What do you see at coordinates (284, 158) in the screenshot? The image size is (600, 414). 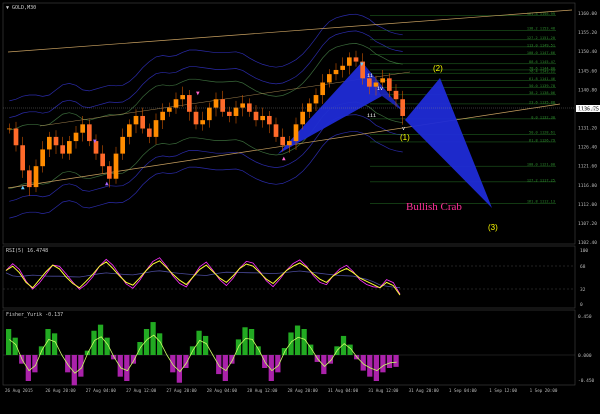 I see `up-arrow-icon: ▲` at bounding box center [284, 158].